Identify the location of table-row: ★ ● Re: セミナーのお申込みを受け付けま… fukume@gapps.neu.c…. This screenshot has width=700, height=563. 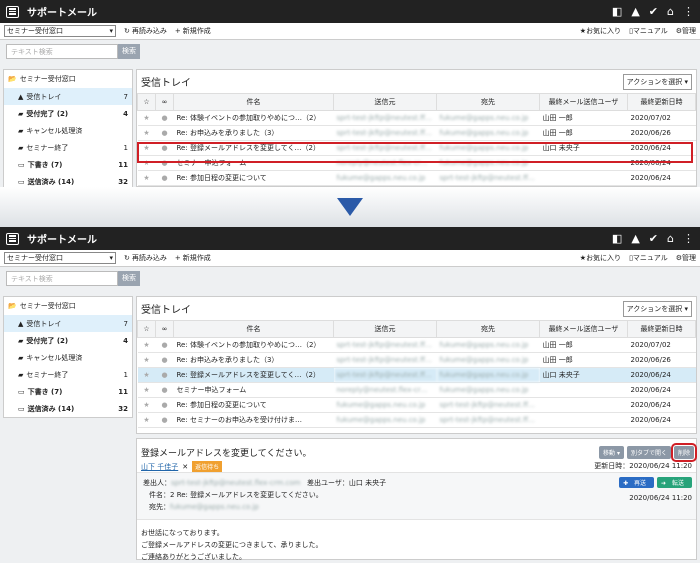
(416, 420).